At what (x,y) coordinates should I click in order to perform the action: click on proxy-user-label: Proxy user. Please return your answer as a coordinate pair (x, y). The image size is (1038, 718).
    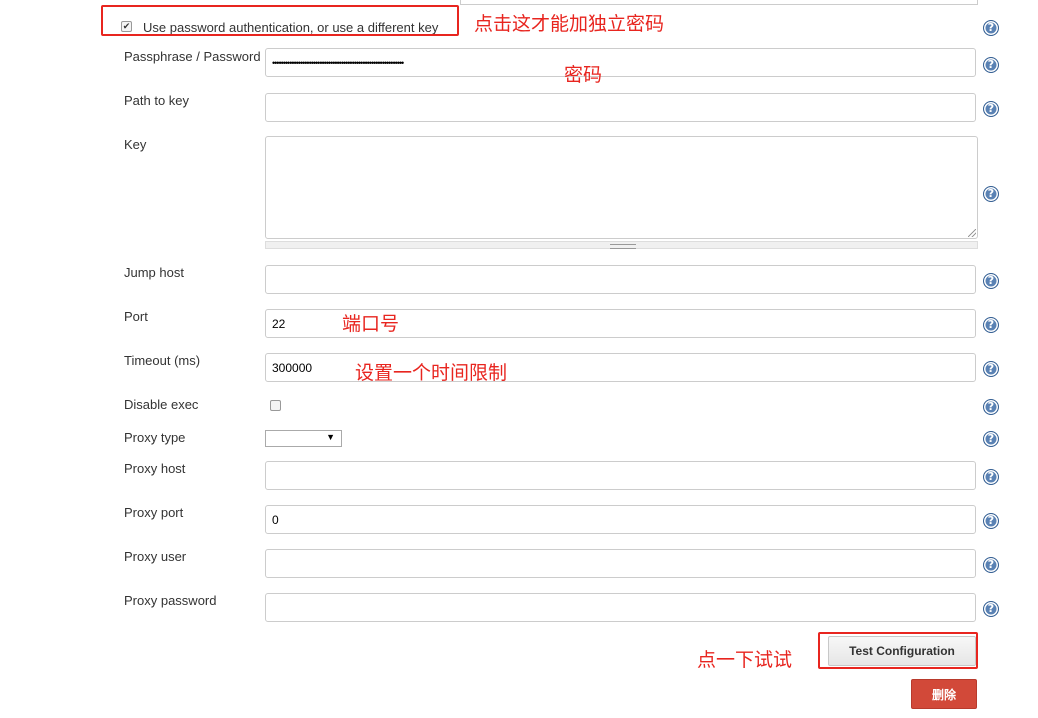
    Looking at the image, I should click on (155, 556).